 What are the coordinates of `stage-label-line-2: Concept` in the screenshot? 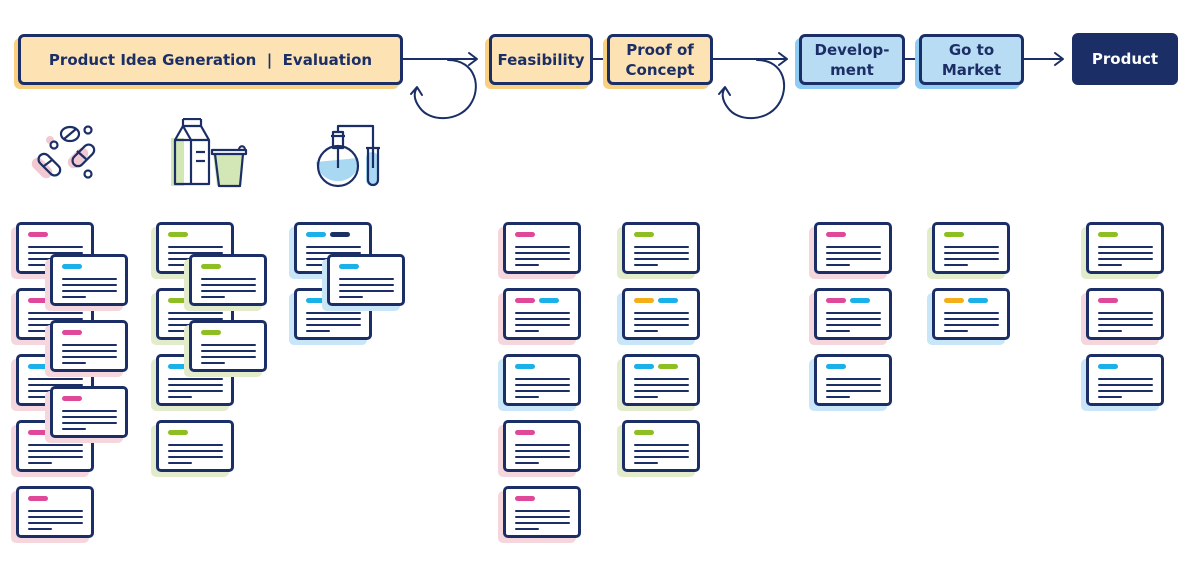 It's located at (660, 69).